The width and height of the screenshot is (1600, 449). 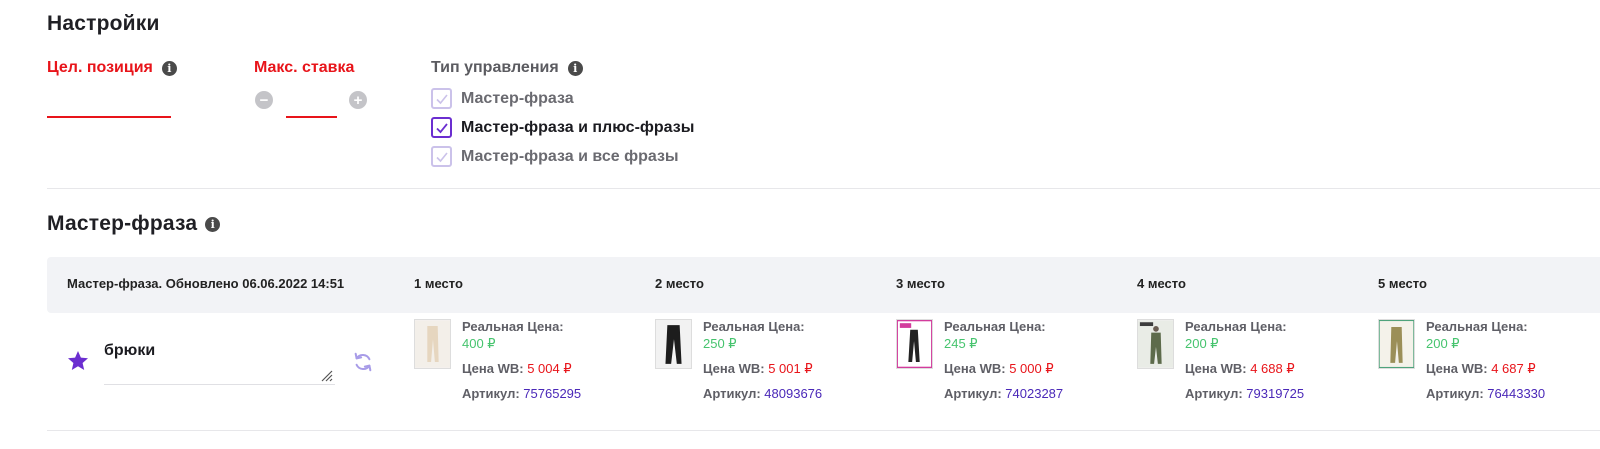 I want to click on master-phrase-title: Мастер-фраза i, so click(x=134, y=224).